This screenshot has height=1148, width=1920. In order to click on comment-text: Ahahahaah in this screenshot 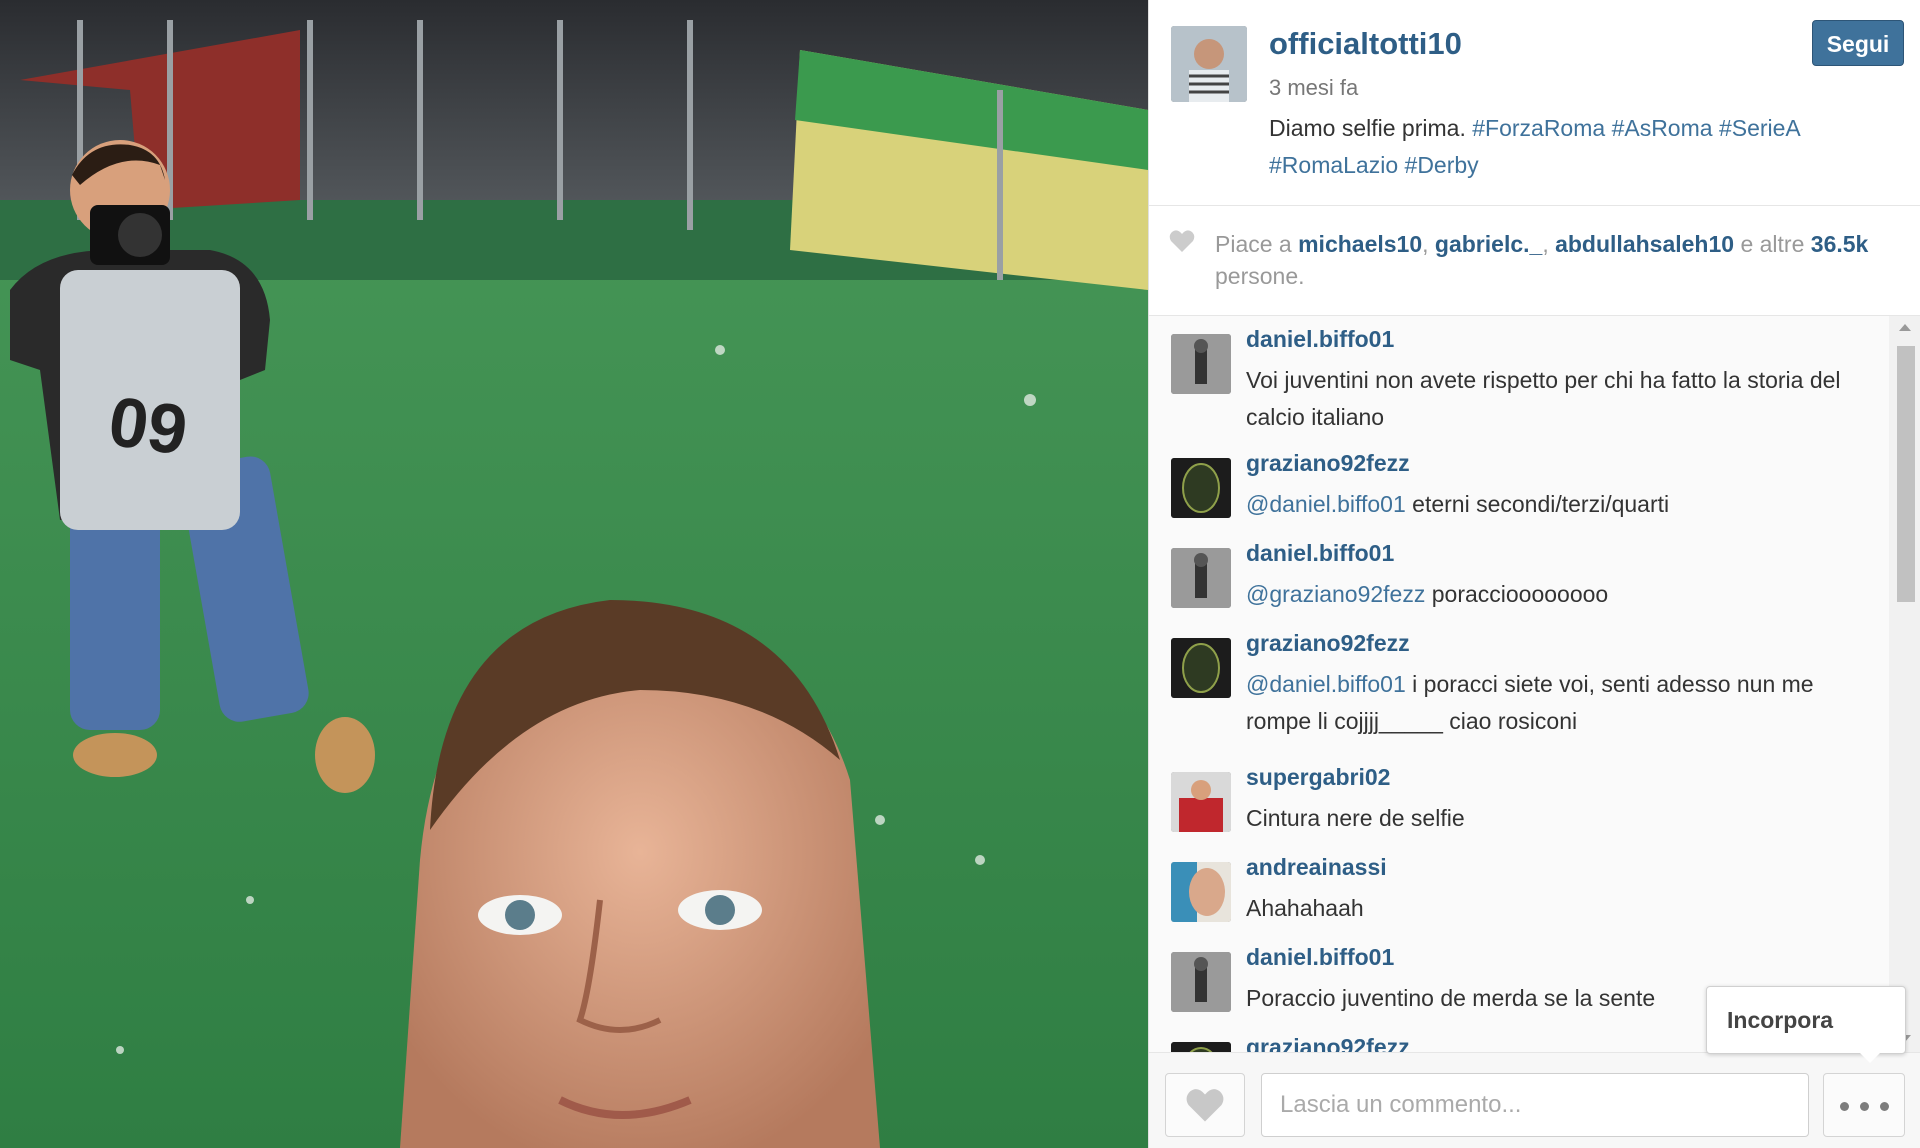, I will do `click(1556, 908)`.